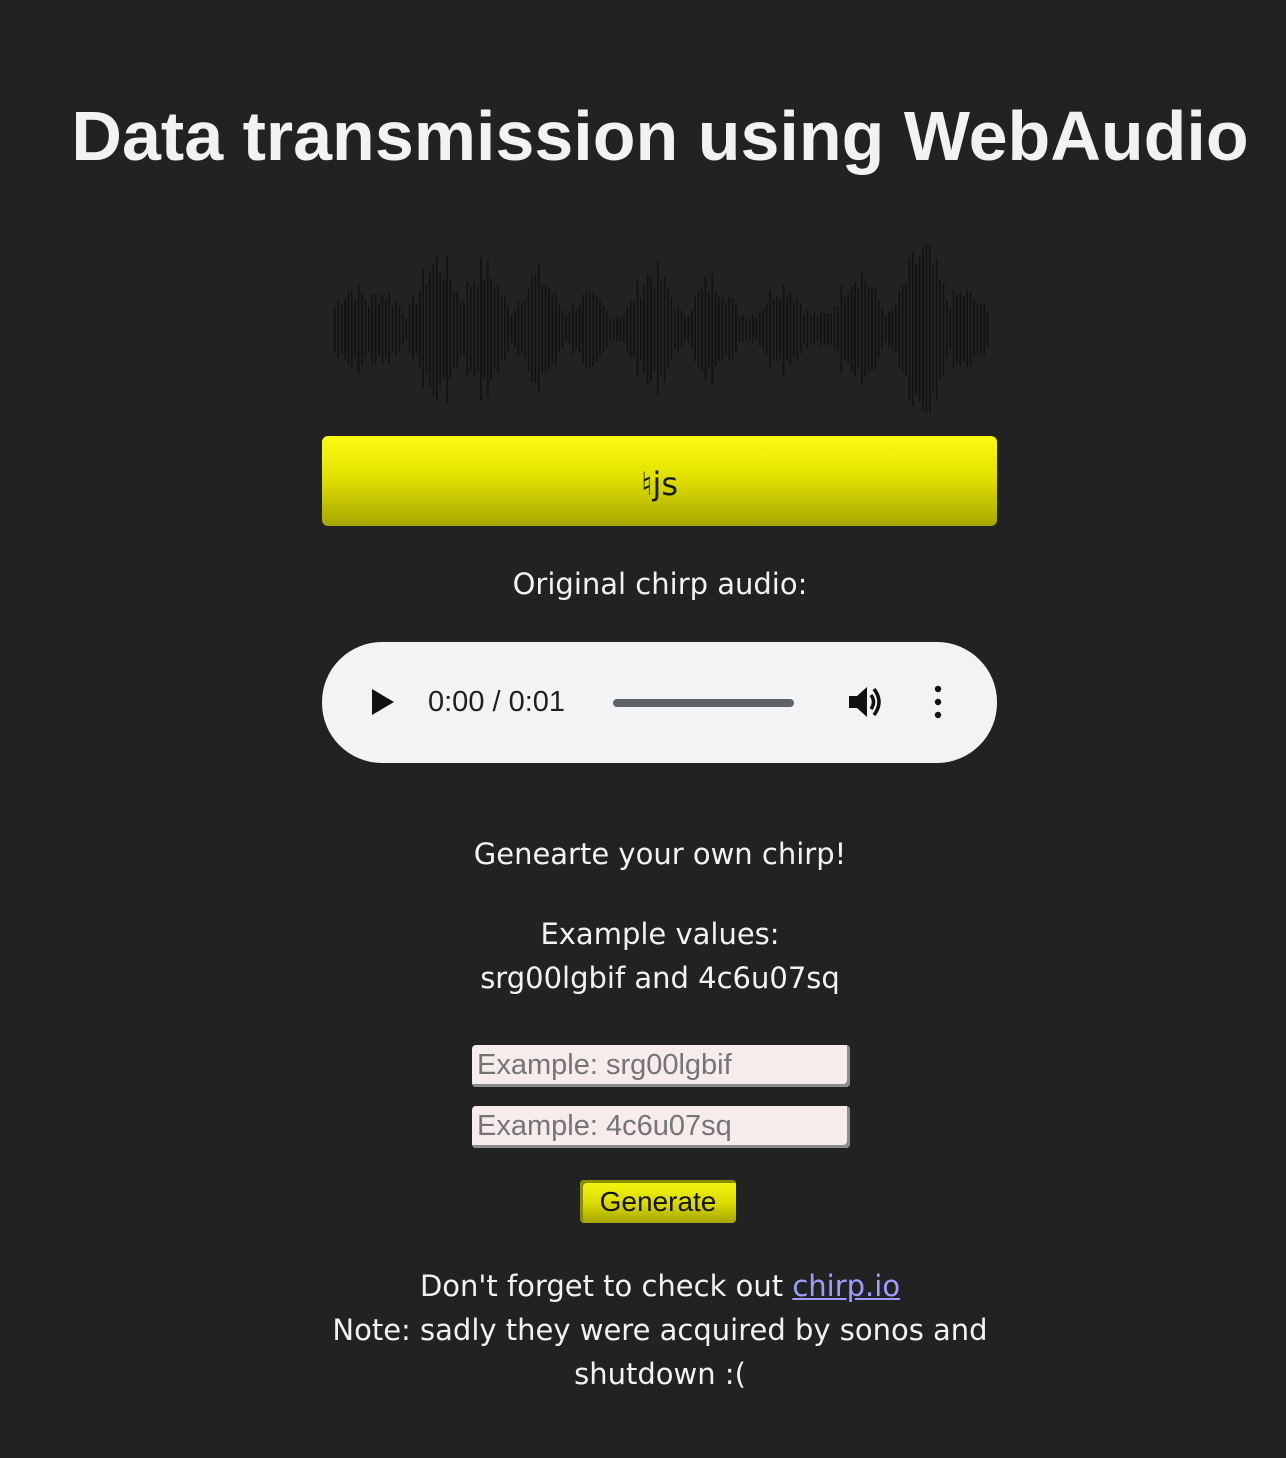 This screenshot has height=1458, width=1286. Describe the element at coordinates (660, 584) in the screenshot. I see `original-audio-label: Original chirp audio:` at that location.